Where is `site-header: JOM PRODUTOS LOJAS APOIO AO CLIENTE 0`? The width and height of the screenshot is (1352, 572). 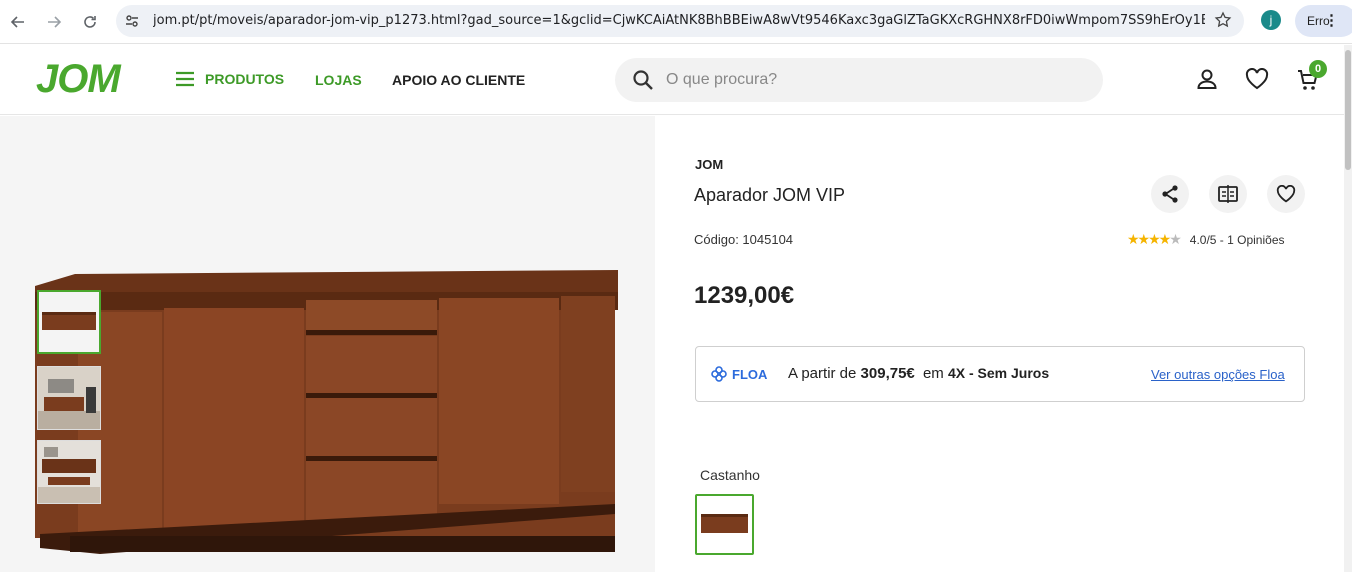 site-header: JOM PRODUTOS LOJAS APOIO AO CLIENTE 0 is located at coordinates (672, 80).